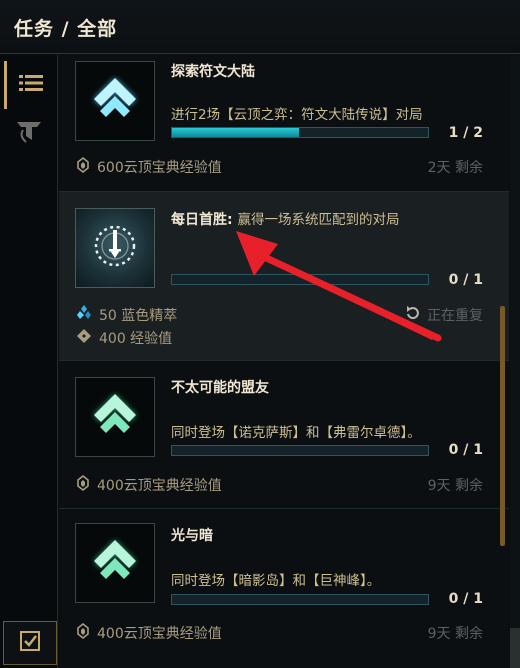 The width and height of the screenshot is (520, 668). Describe the element at coordinates (260, 27) in the screenshot. I see `title-bar: 任务 / 全部` at that location.